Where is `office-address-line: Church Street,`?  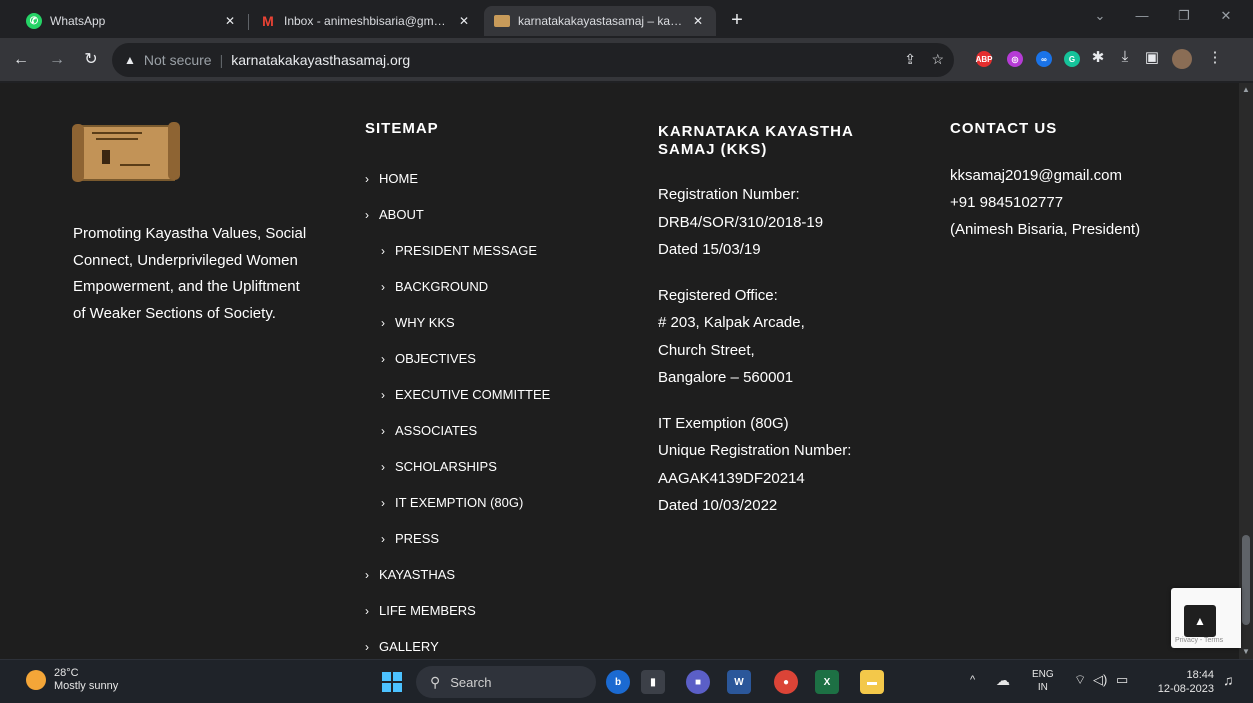 office-address-line: Church Street, is located at coordinates (706, 350).